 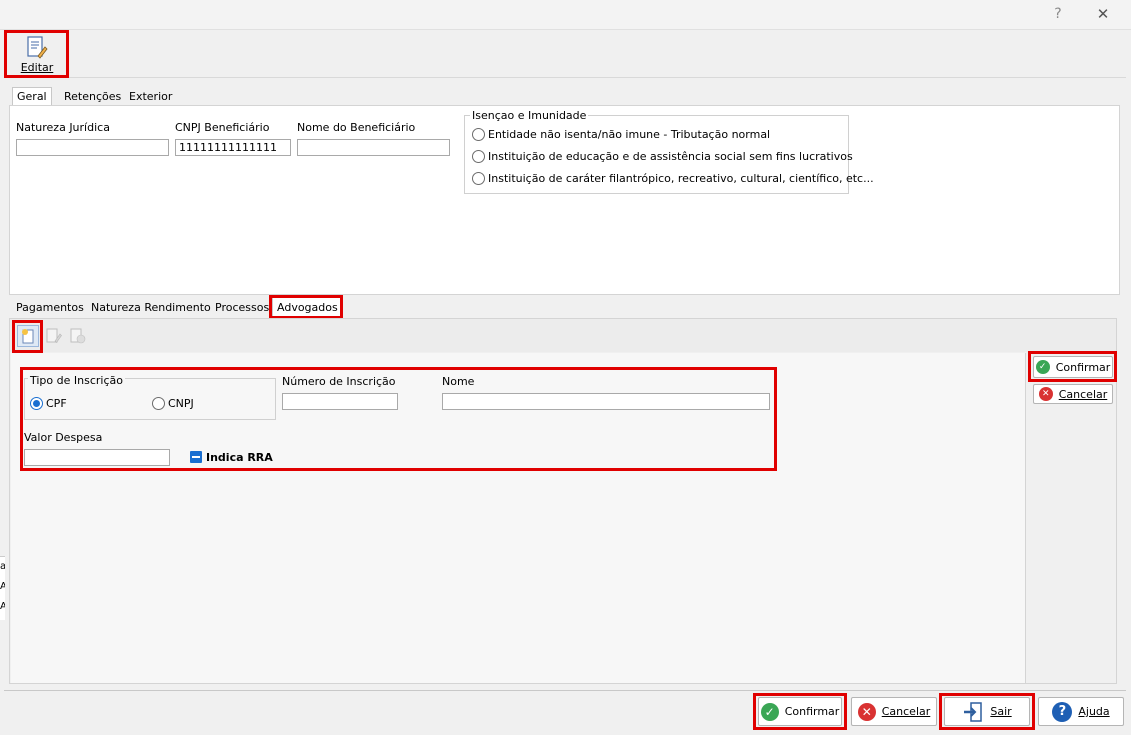 I want to click on nome-beneficiario-input, so click(x=373, y=147).